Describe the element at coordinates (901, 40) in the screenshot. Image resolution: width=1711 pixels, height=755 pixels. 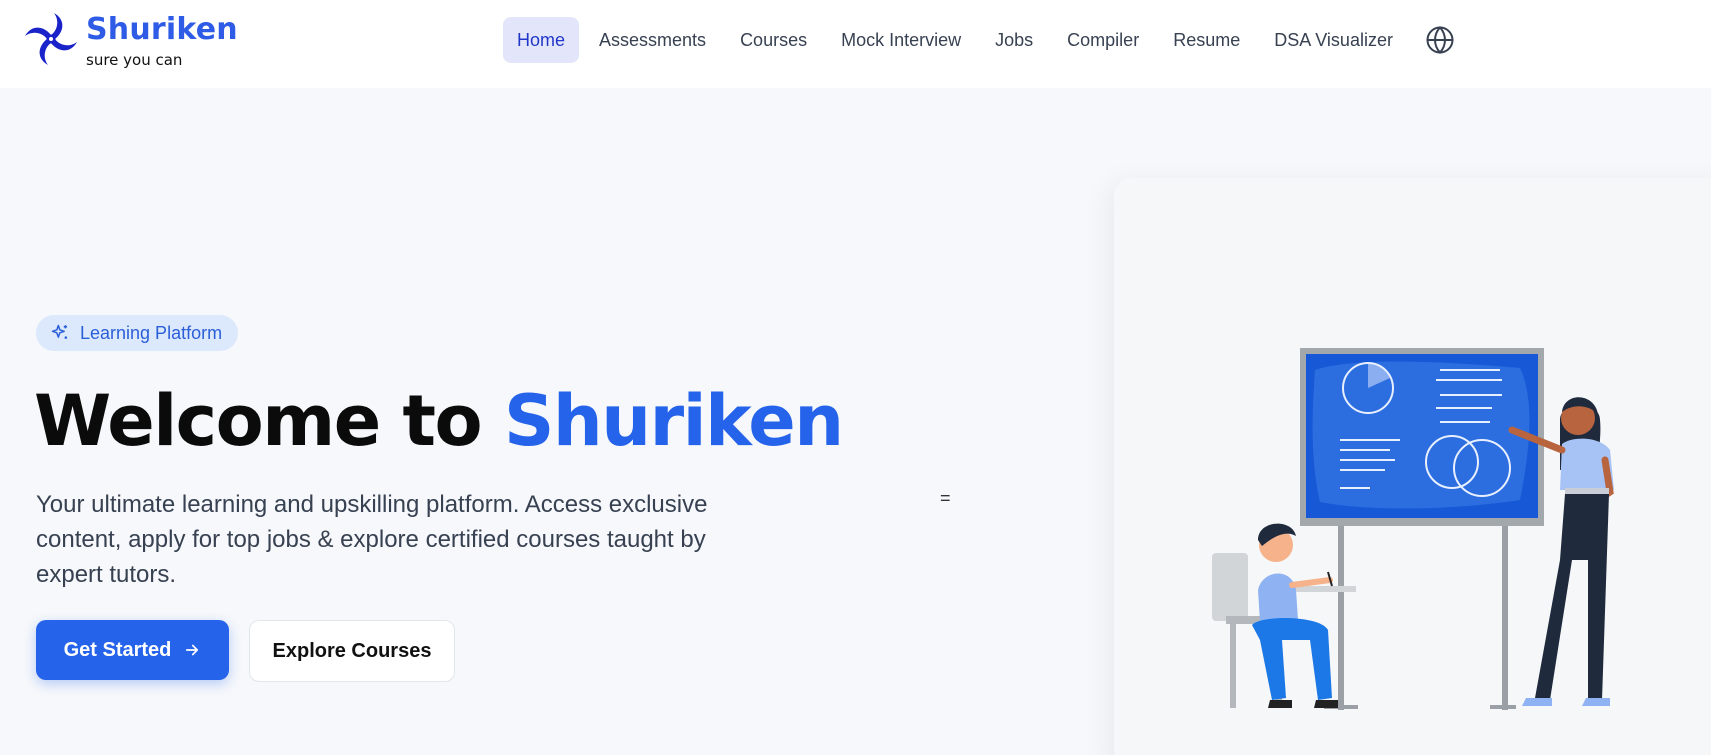
I see `nav-item-mock-interview: Mock Interview` at that location.